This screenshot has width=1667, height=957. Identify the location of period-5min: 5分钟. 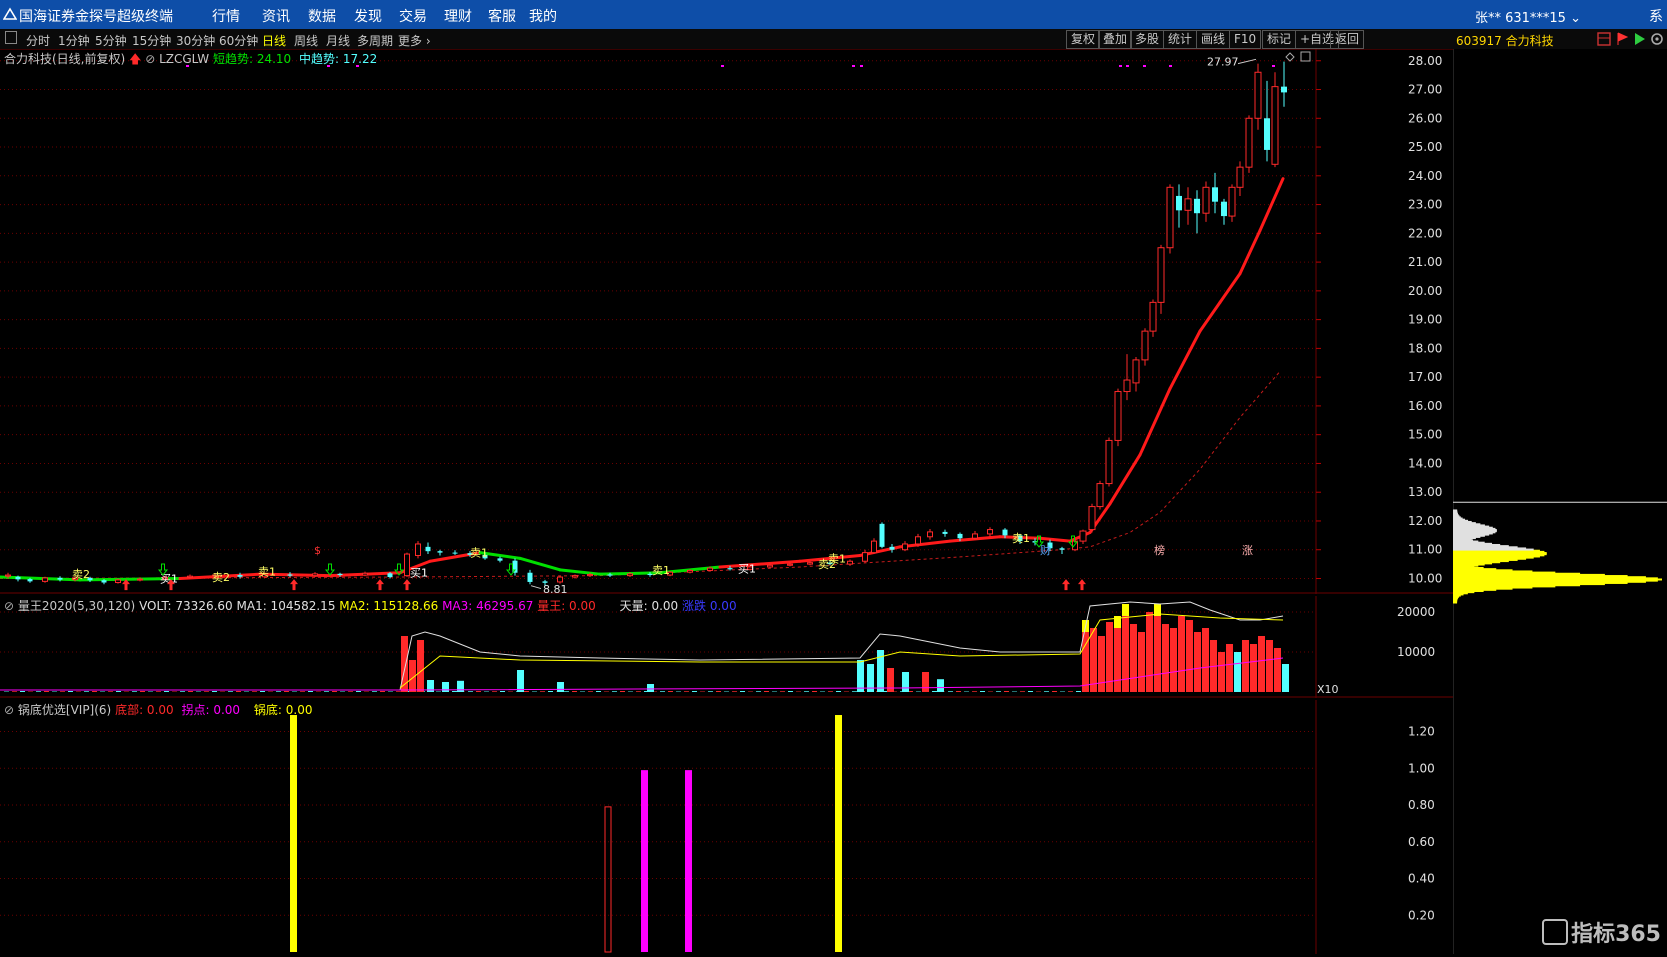
(111, 40).